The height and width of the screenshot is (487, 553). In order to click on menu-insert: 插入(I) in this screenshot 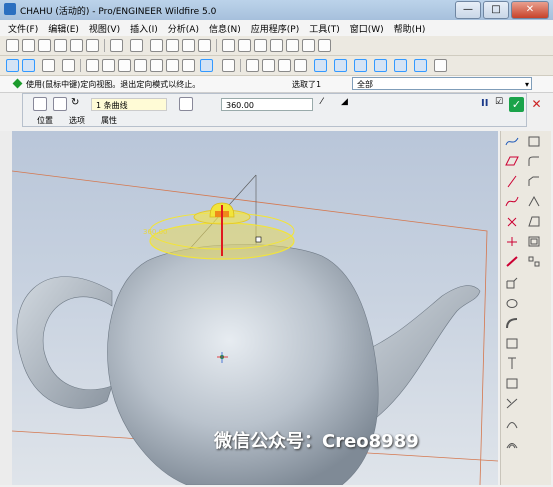, I will do `click(144, 28)`.